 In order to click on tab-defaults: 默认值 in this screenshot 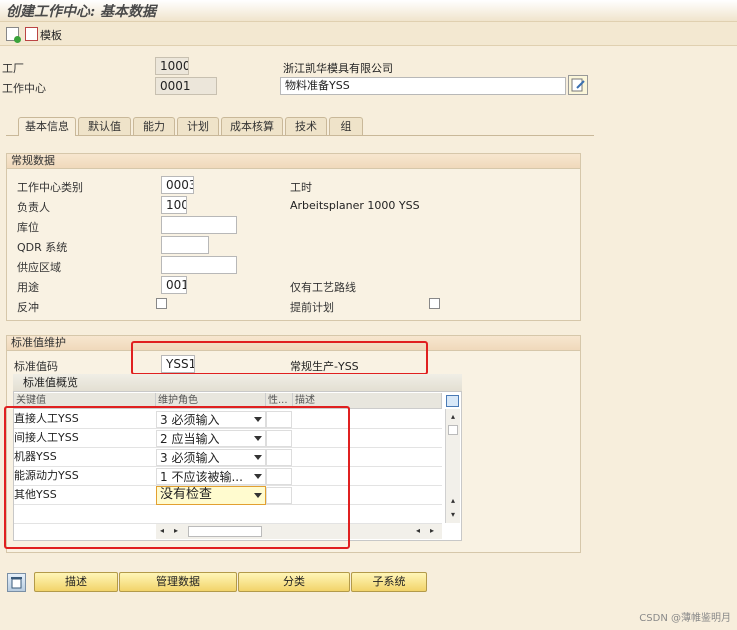, I will do `click(104, 126)`.